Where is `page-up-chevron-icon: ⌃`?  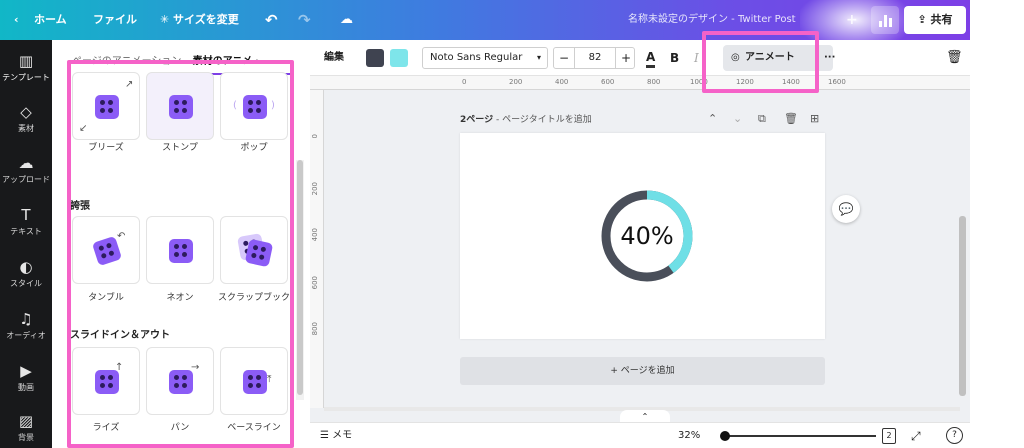
page-up-chevron-icon: ⌃ is located at coordinates (712, 118).